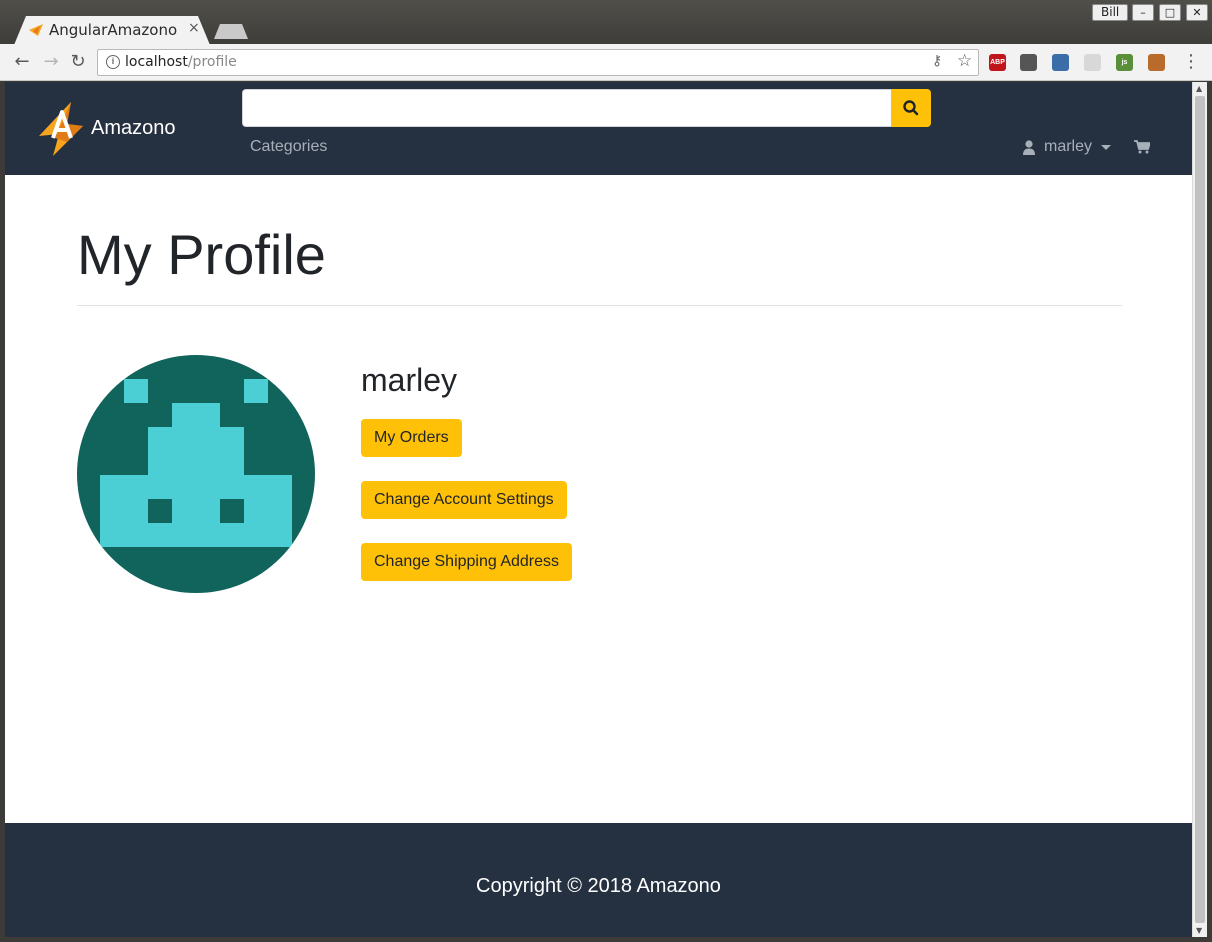  What do you see at coordinates (538, 62) in the screenshot?
I see `address-bar: i localhost/profile ⚷ ☆` at bounding box center [538, 62].